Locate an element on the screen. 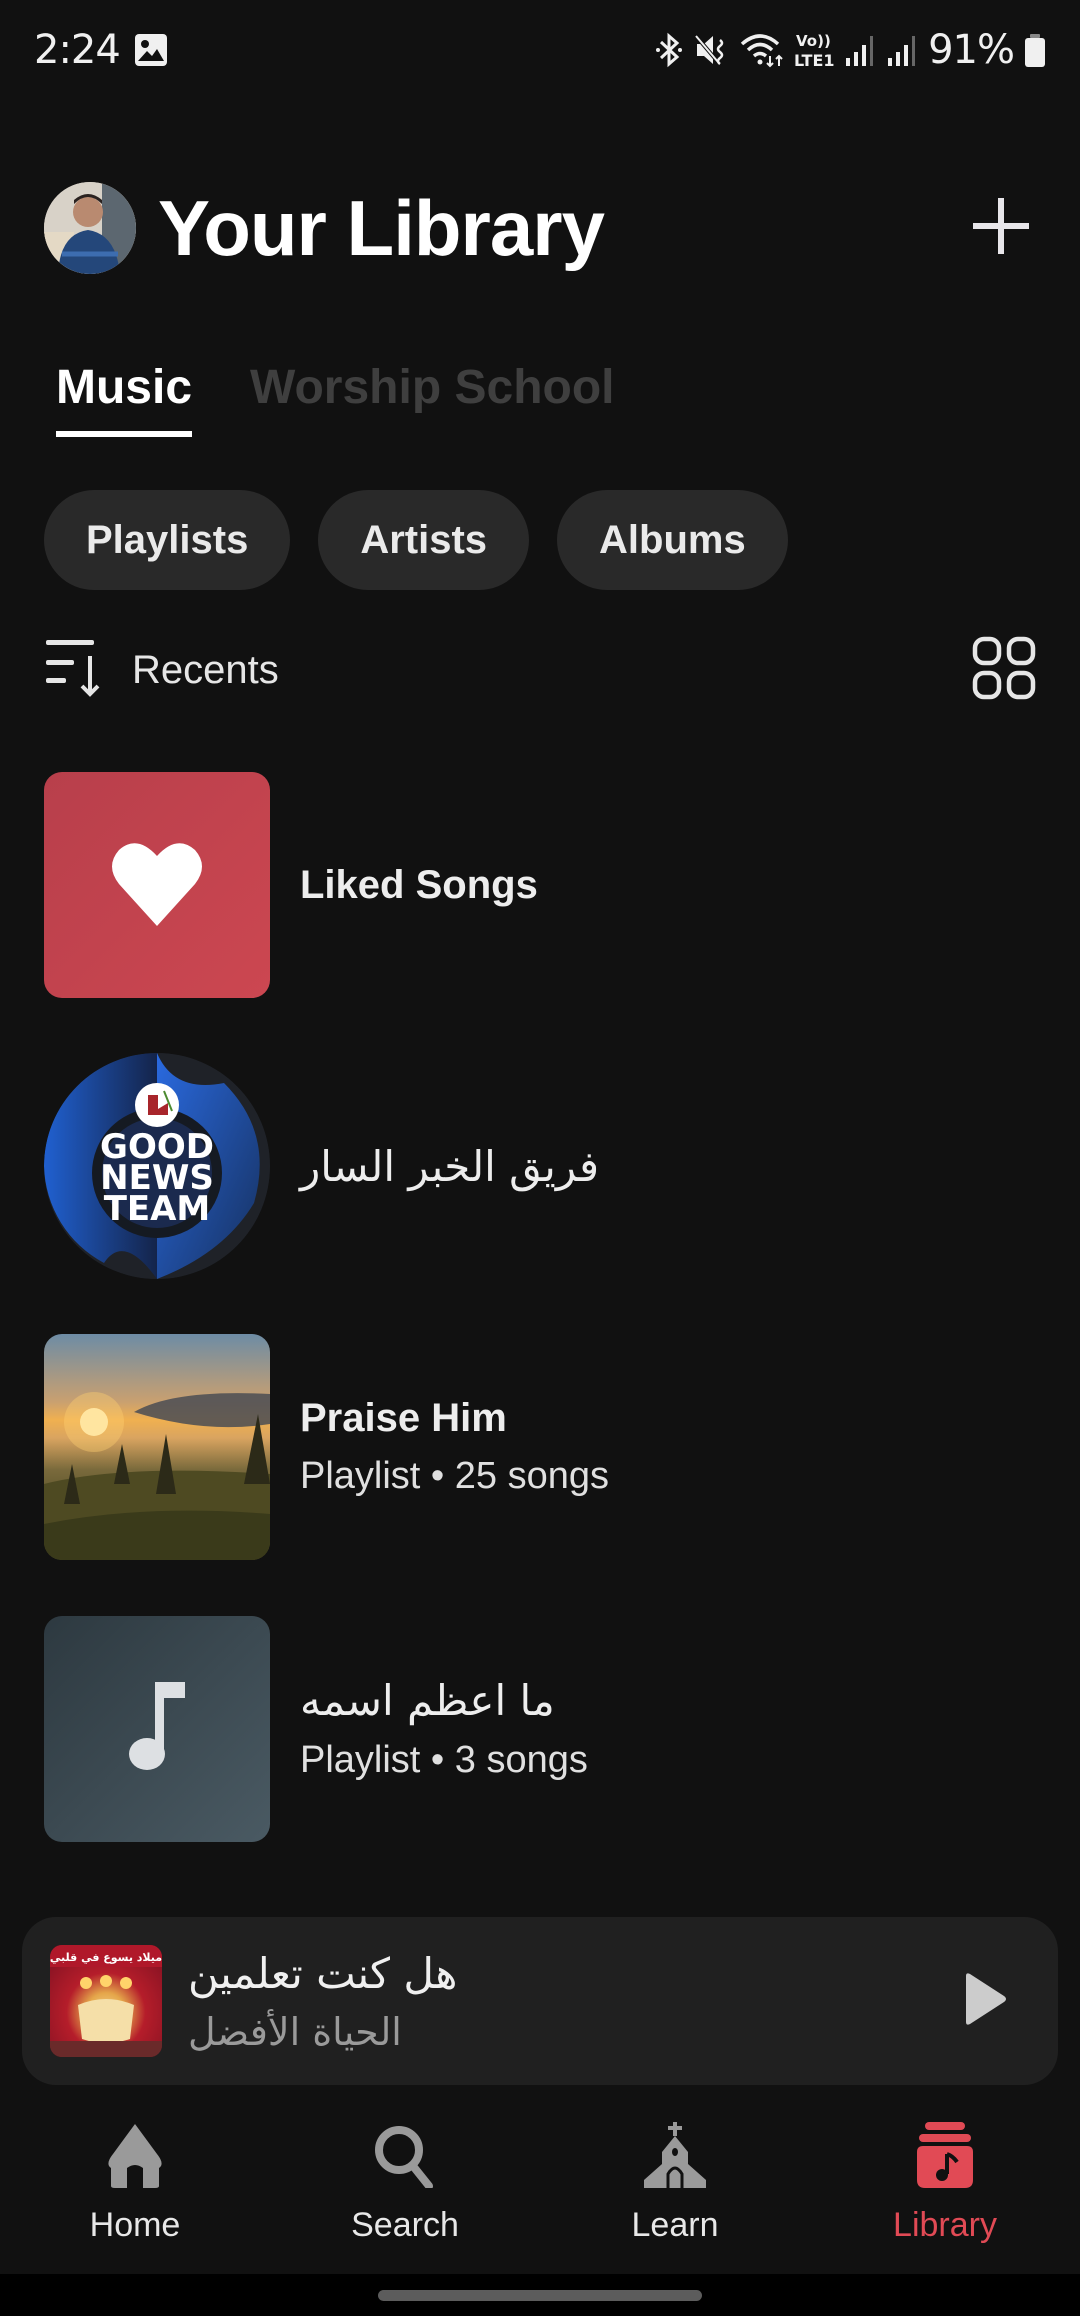  library-item-ma-aazam-ismuh: ما اعظم اسمه Playlist • 3 songs is located at coordinates (540, 1729).